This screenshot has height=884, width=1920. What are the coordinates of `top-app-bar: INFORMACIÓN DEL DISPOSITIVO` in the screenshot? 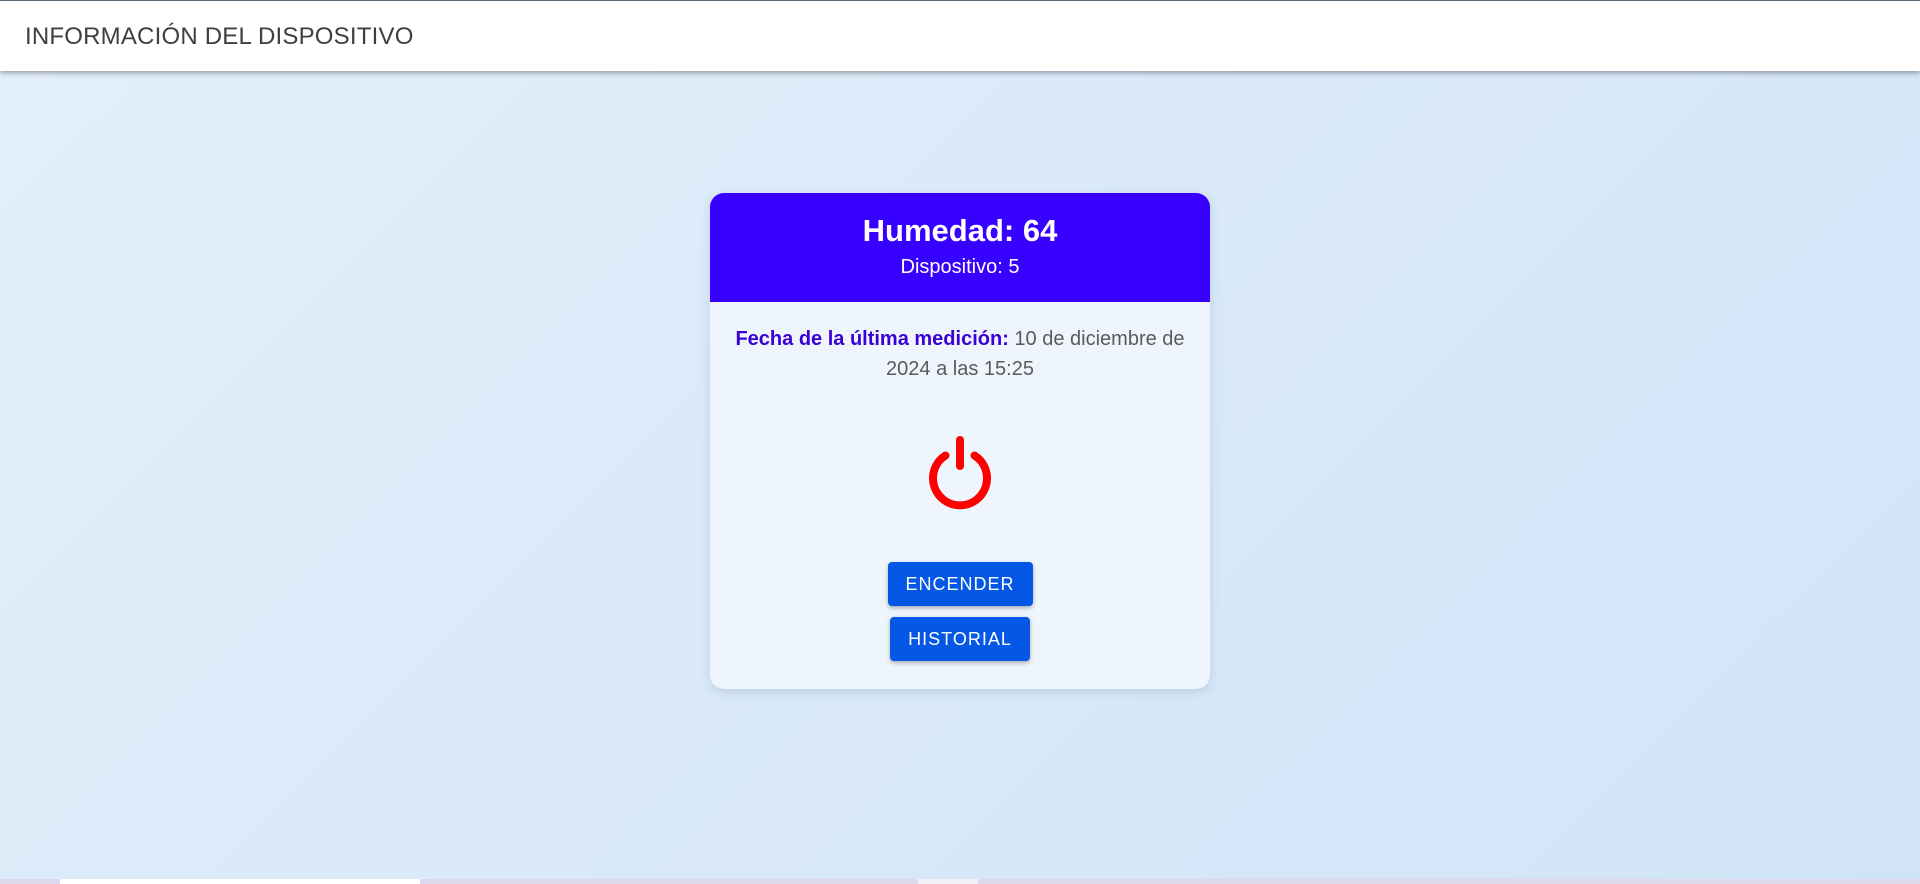 It's located at (960, 35).